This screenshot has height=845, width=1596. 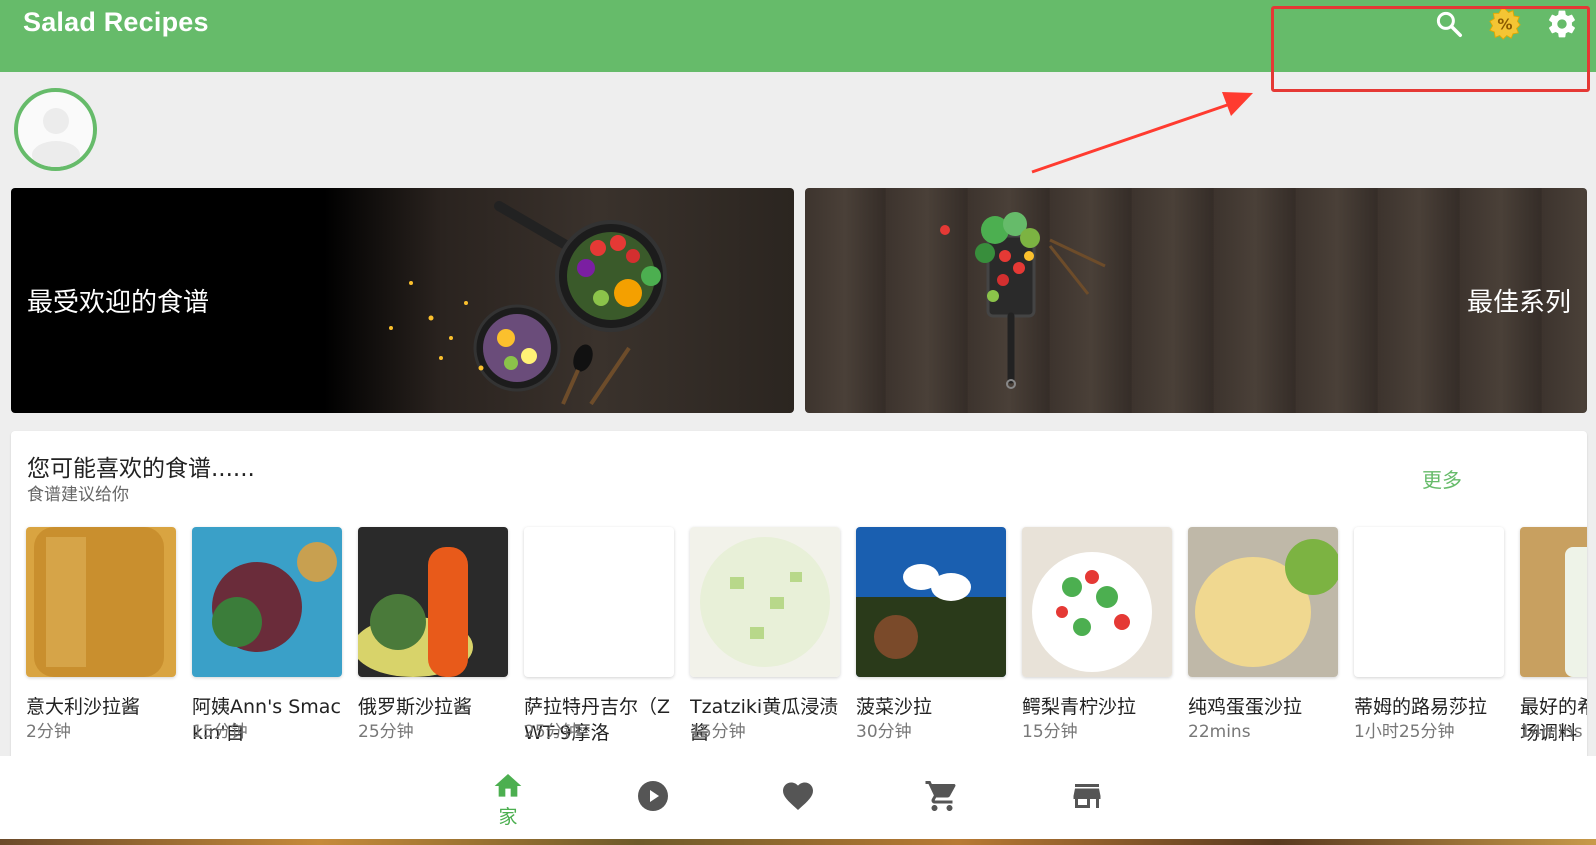 What do you see at coordinates (48, 732) in the screenshot?
I see `recipe-time: 2分钟` at bounding box center [48, 732].